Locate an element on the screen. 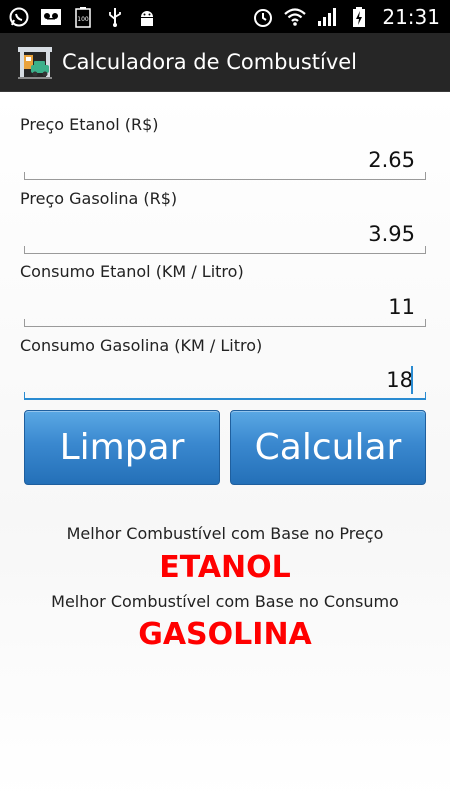 This screenshot has height=800, width=450. usb-icon is located at coordinates (115, 17).